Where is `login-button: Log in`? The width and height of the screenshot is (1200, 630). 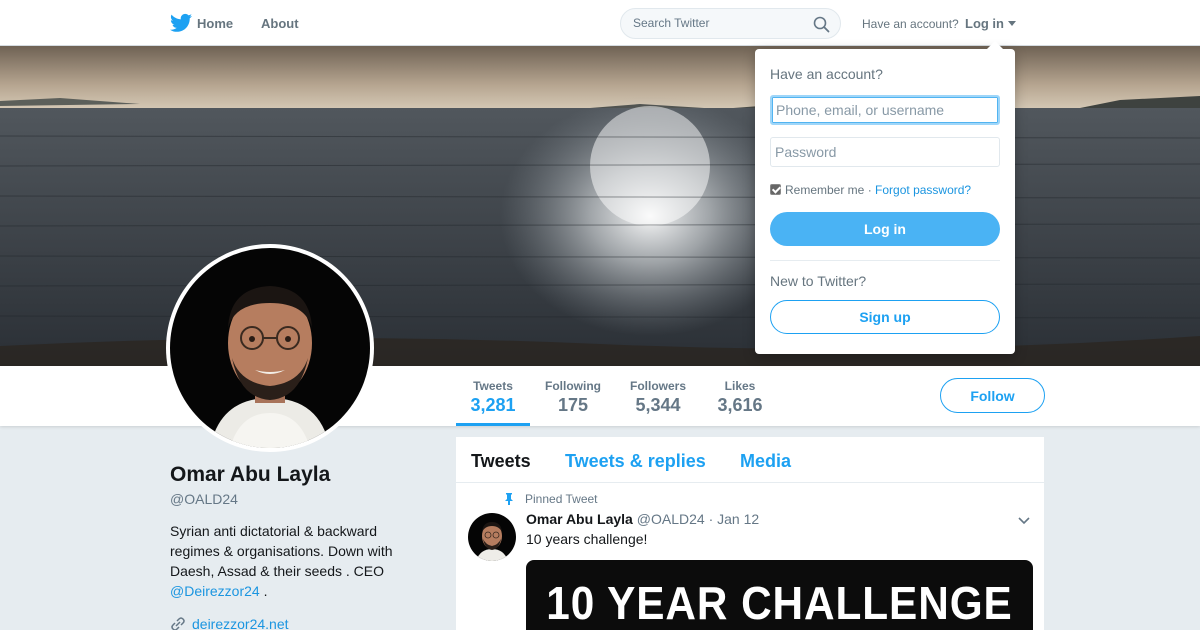
login-button: Log in is located at coordinates (885, 229).